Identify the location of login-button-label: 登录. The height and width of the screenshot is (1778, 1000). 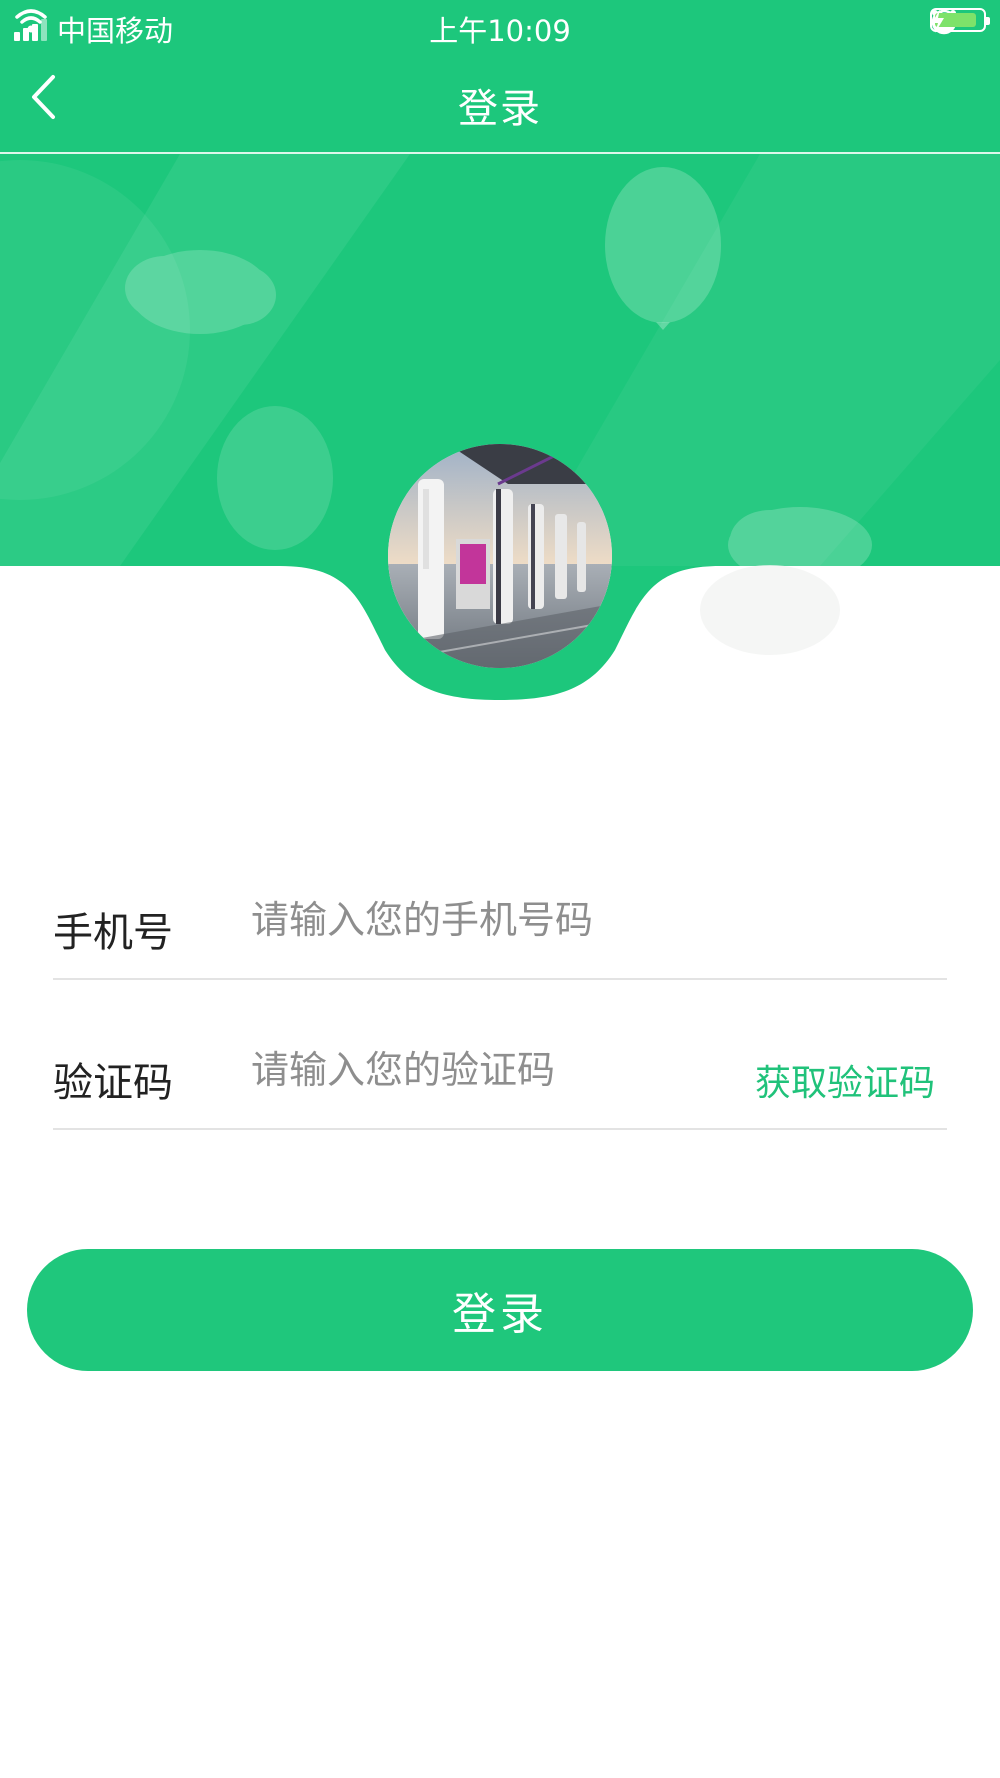
(500, 1314).